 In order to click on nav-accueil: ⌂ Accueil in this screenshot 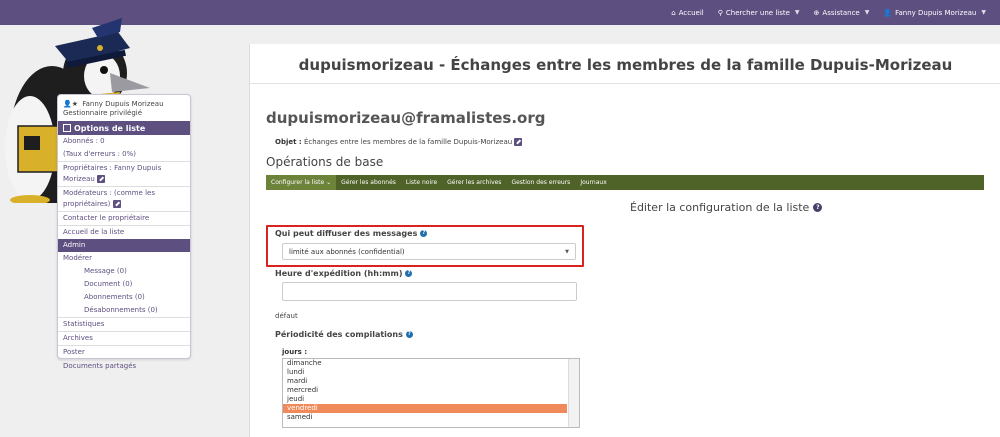, I will do `click(687, 13)`.